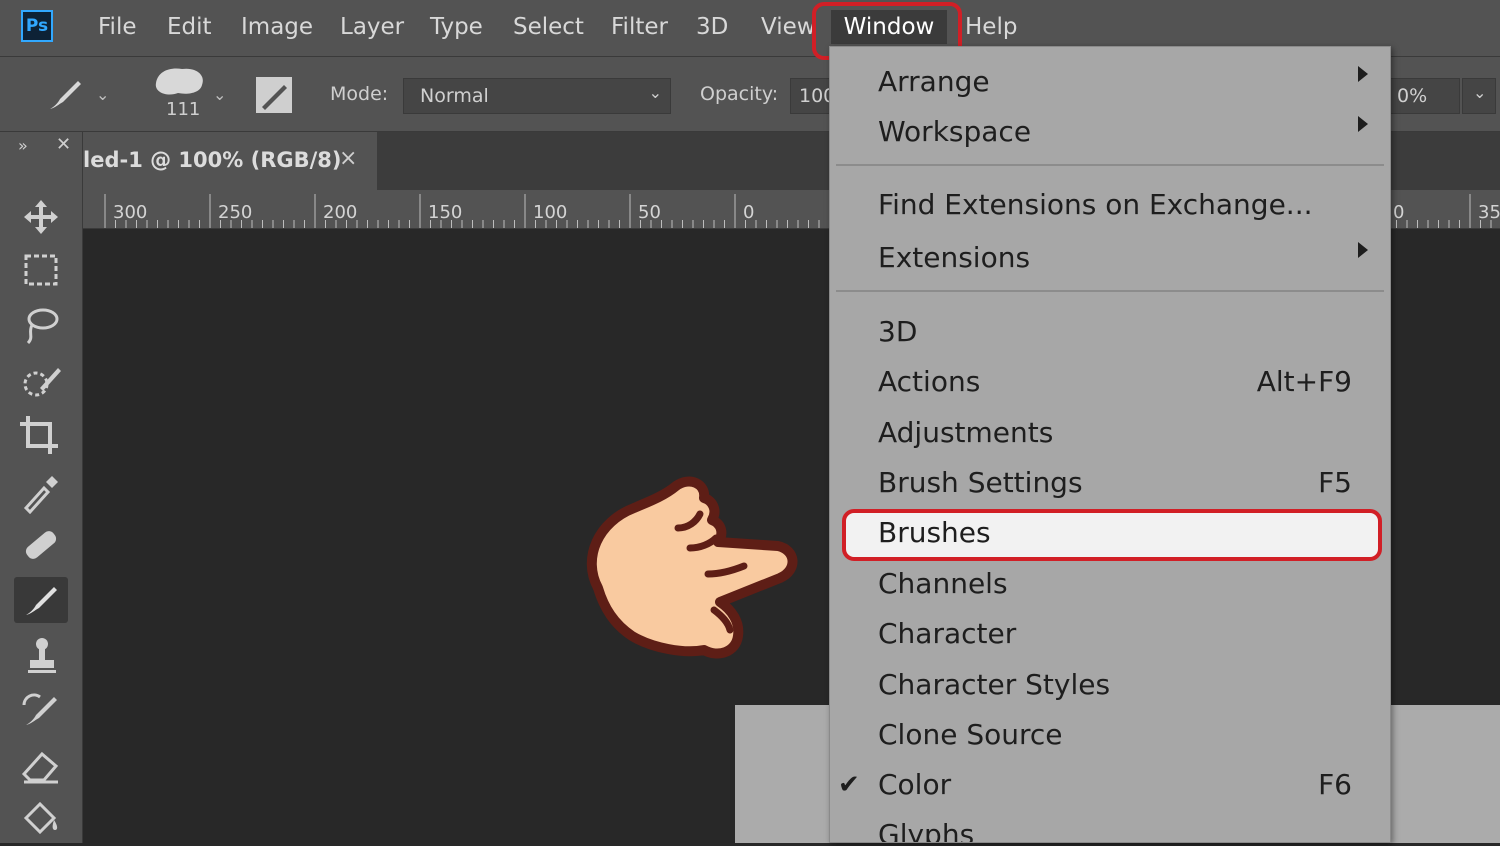 The height and width of the screenshot is (846, 1500). I want to click on collapse-panel-icon: », so click(23, 145).